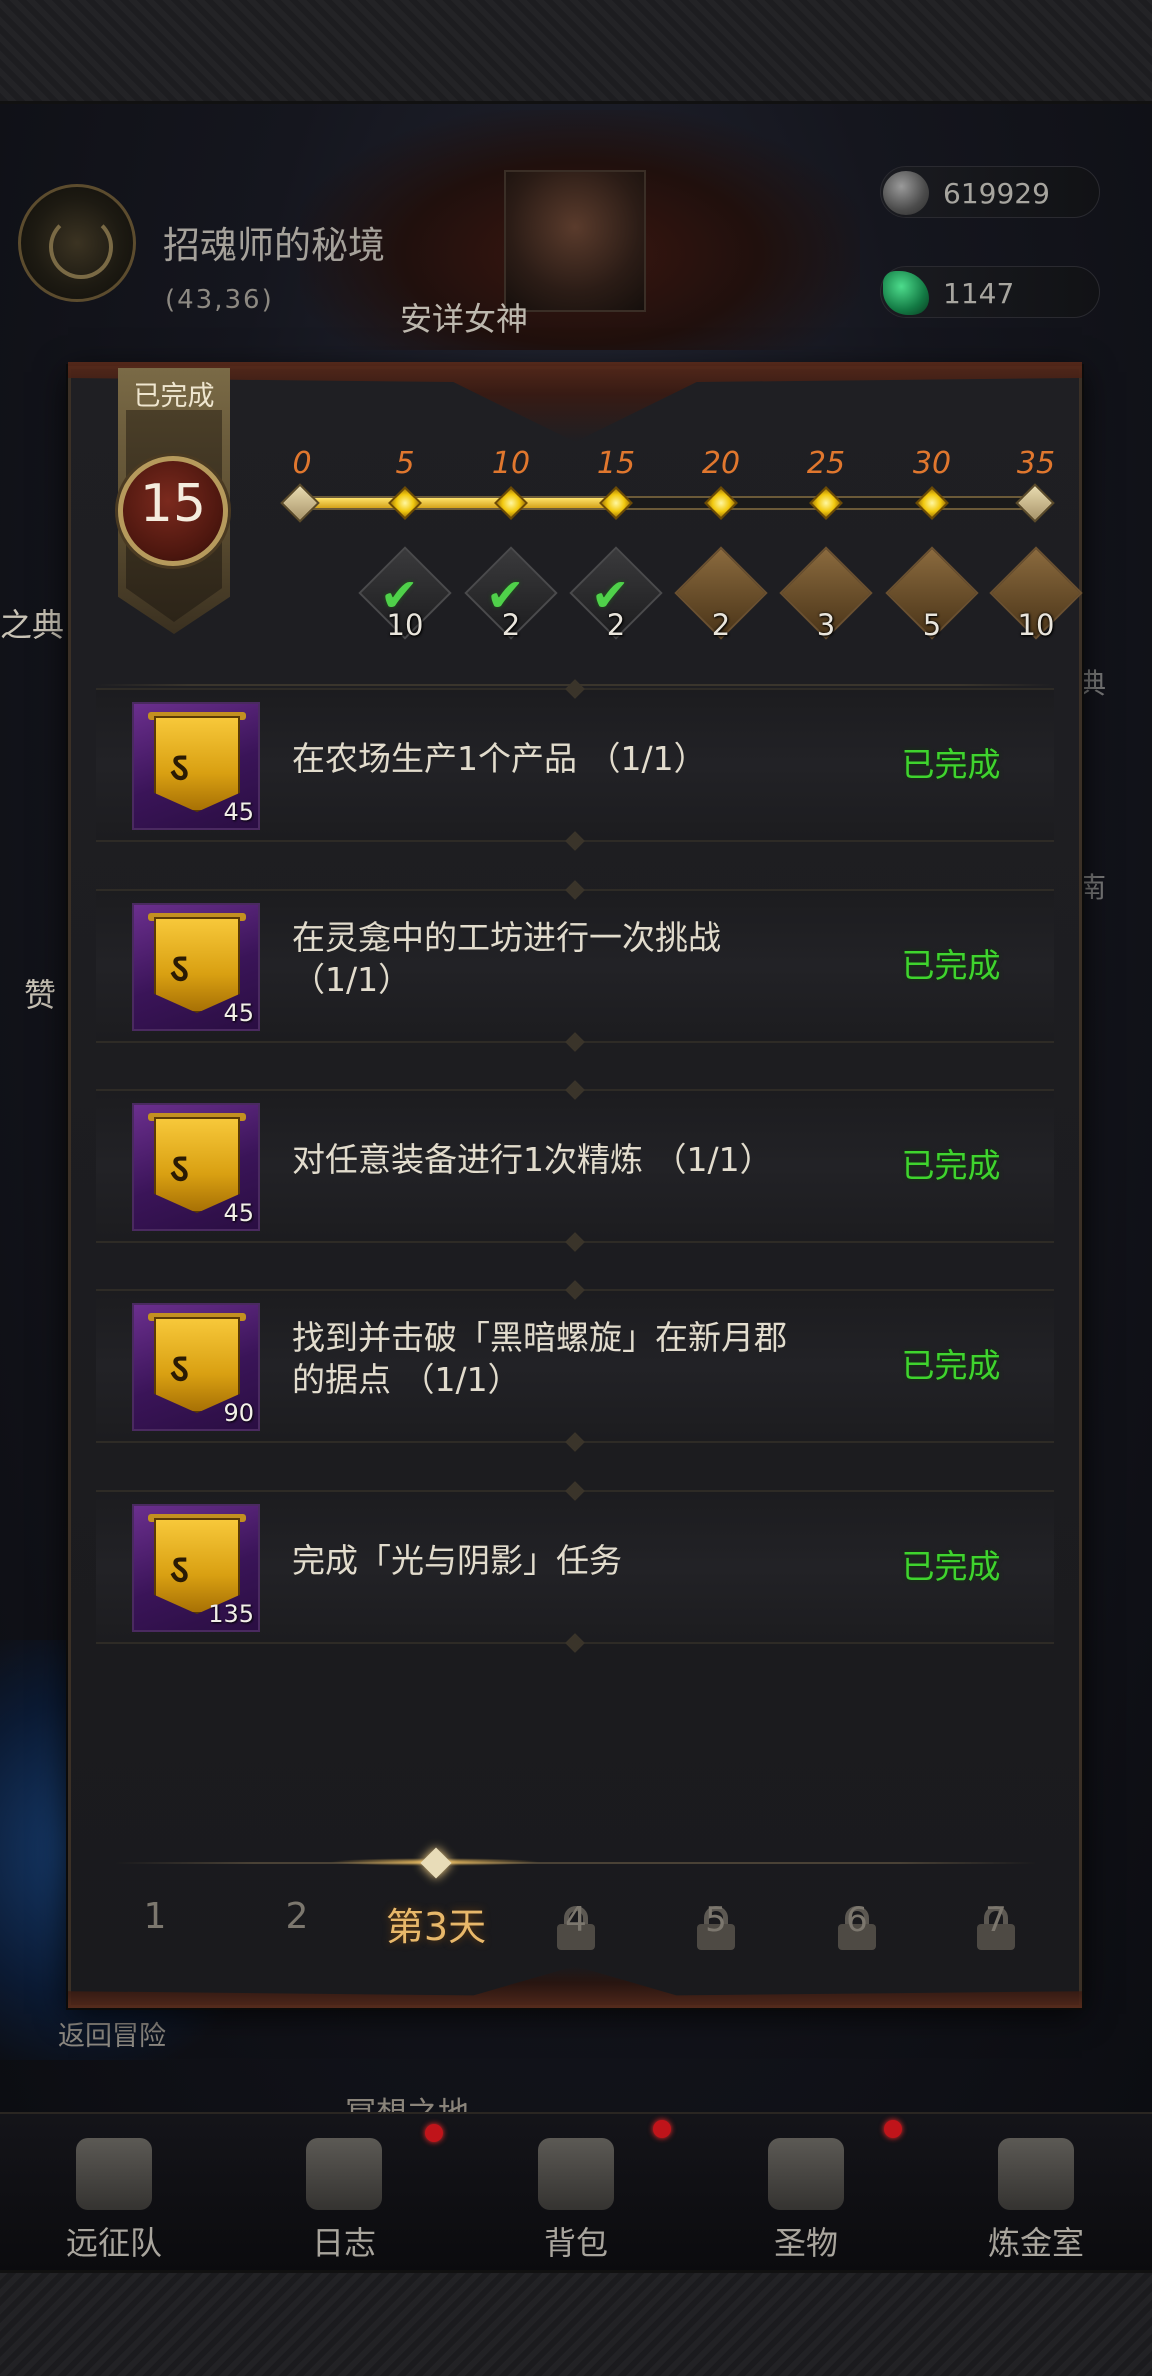 This screenshot has height=2376, width=1152. I want to click on tick-label: 30, so click(932, 463).